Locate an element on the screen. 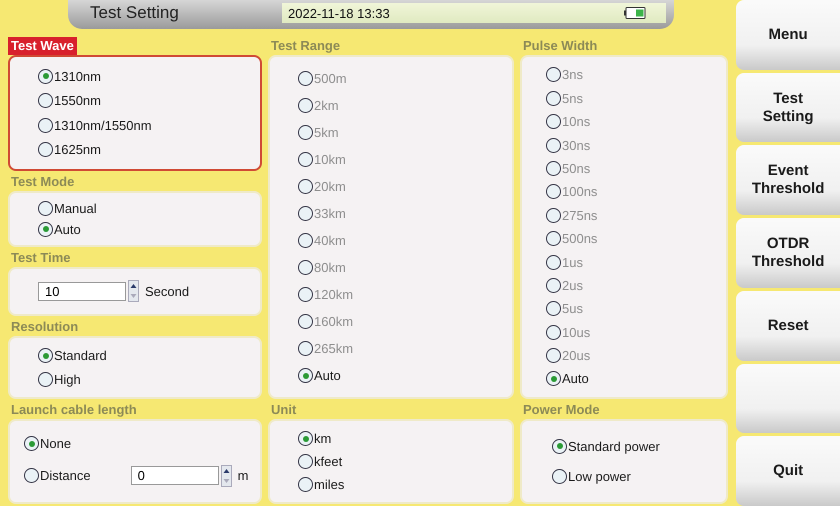  battery-icon is located at coordinates (635, 13).